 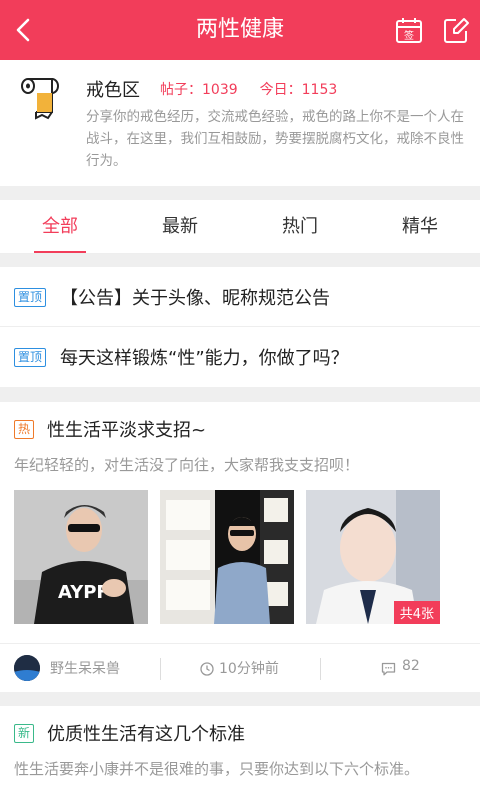 What do you see at coordinates (24, 733) in the screenshot?
I see `new-badge: 新` at bounding box center [24, 733].